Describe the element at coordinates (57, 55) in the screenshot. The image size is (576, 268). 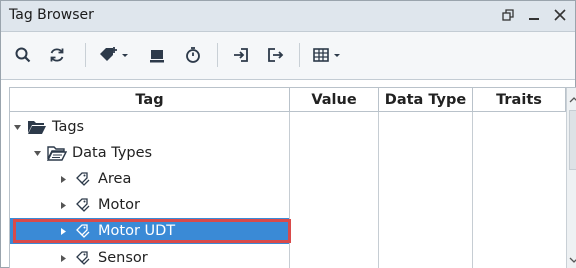
I see `refresh-icon` at that location.